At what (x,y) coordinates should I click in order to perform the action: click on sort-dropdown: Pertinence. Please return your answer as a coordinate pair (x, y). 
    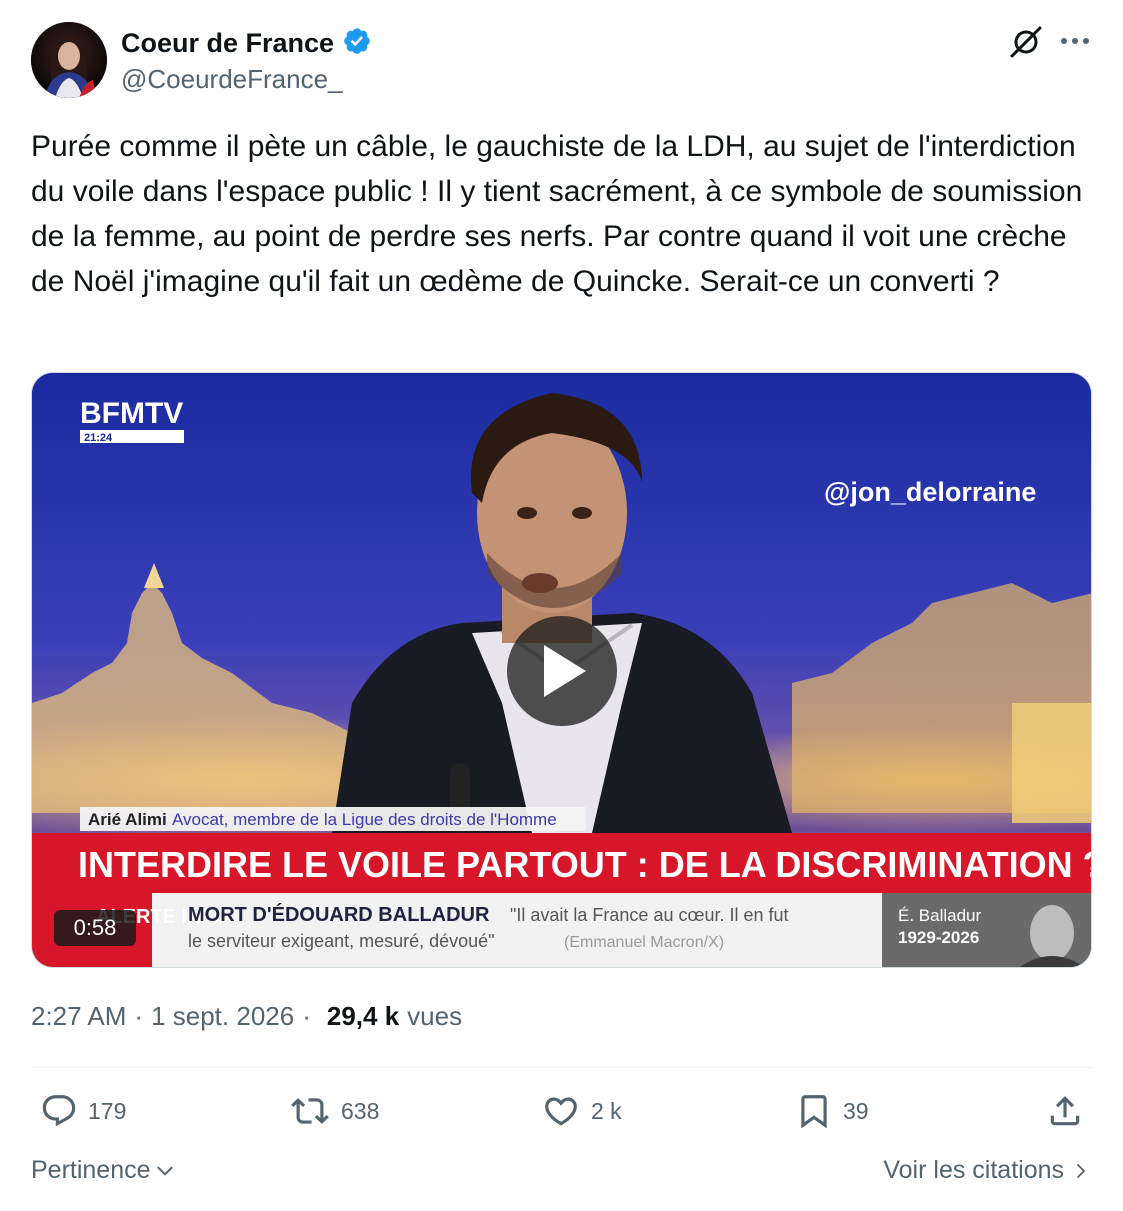
    Looking at the image, I should click on (103, 1170).